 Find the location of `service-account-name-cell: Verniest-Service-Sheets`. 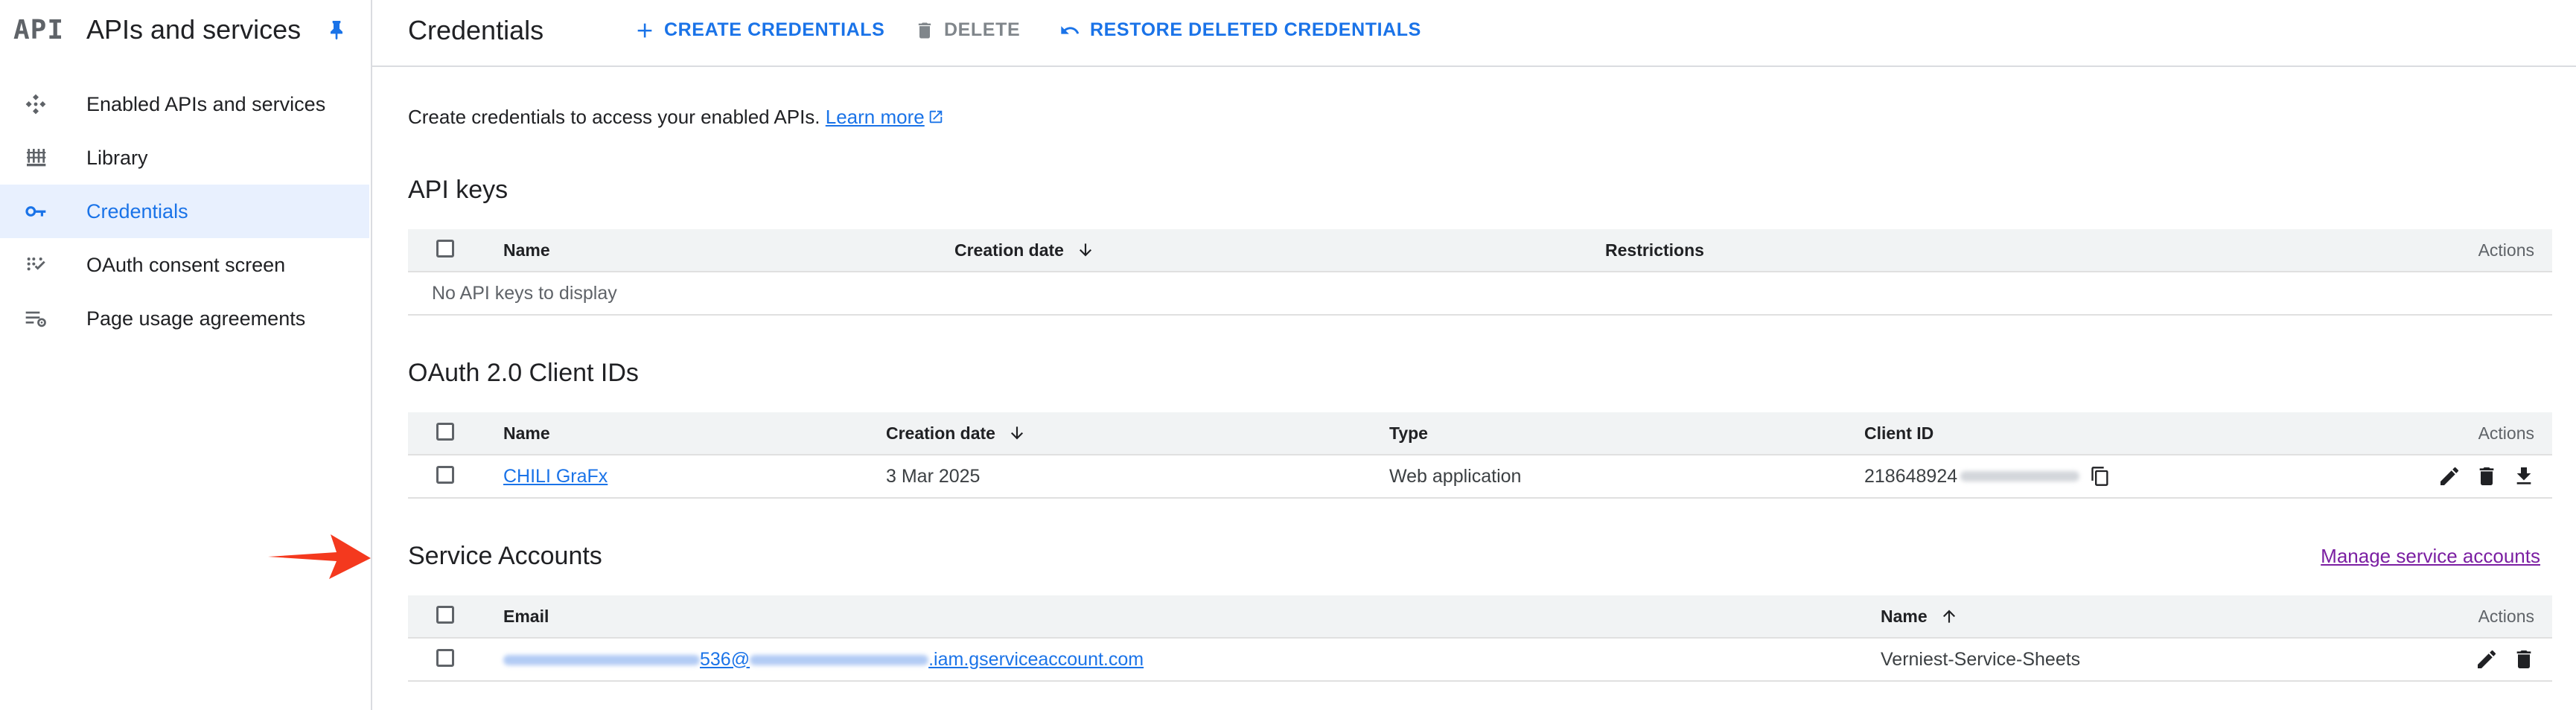

service-account-name-cell: Verniest-Service-Sheets is located at coordinates (1981, 659).